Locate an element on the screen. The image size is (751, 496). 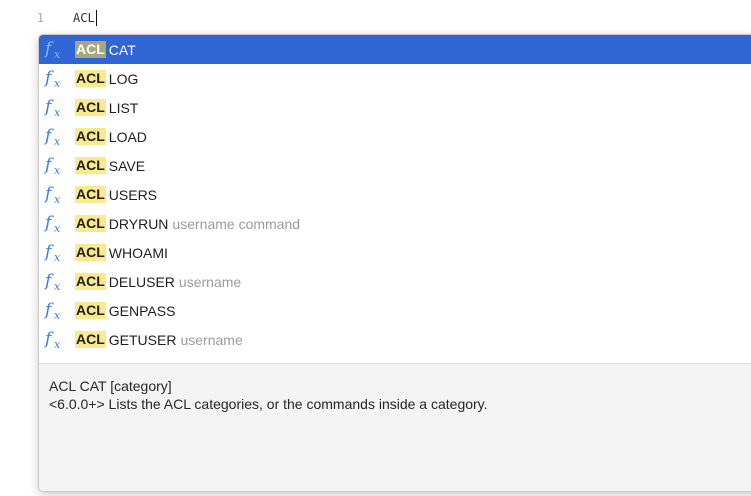
suggestion-name: GENPASS is located at coordinates (142, 310).